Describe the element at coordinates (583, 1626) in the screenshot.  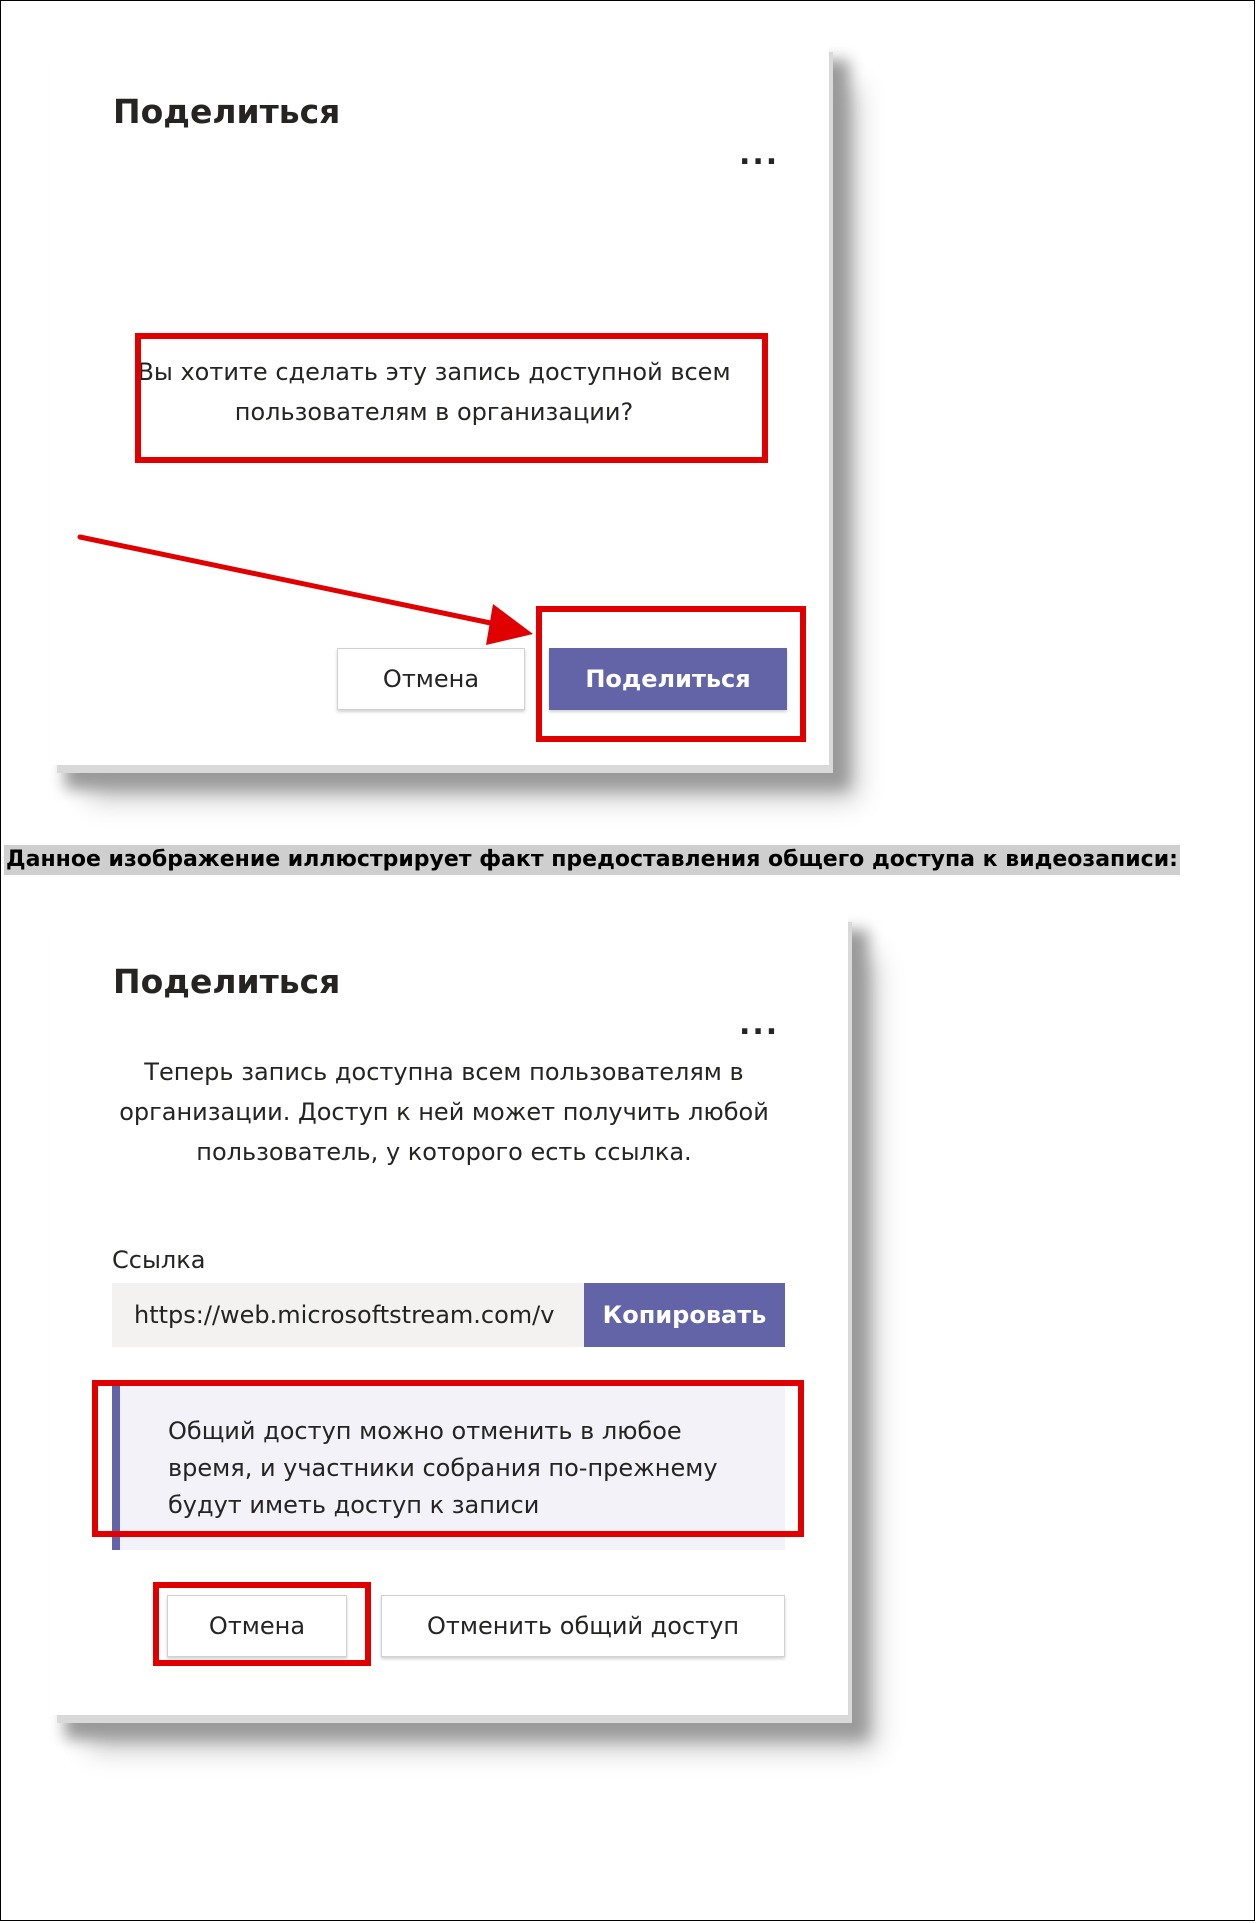
I see `unshare-button: Отменить общий доступ` at that location.